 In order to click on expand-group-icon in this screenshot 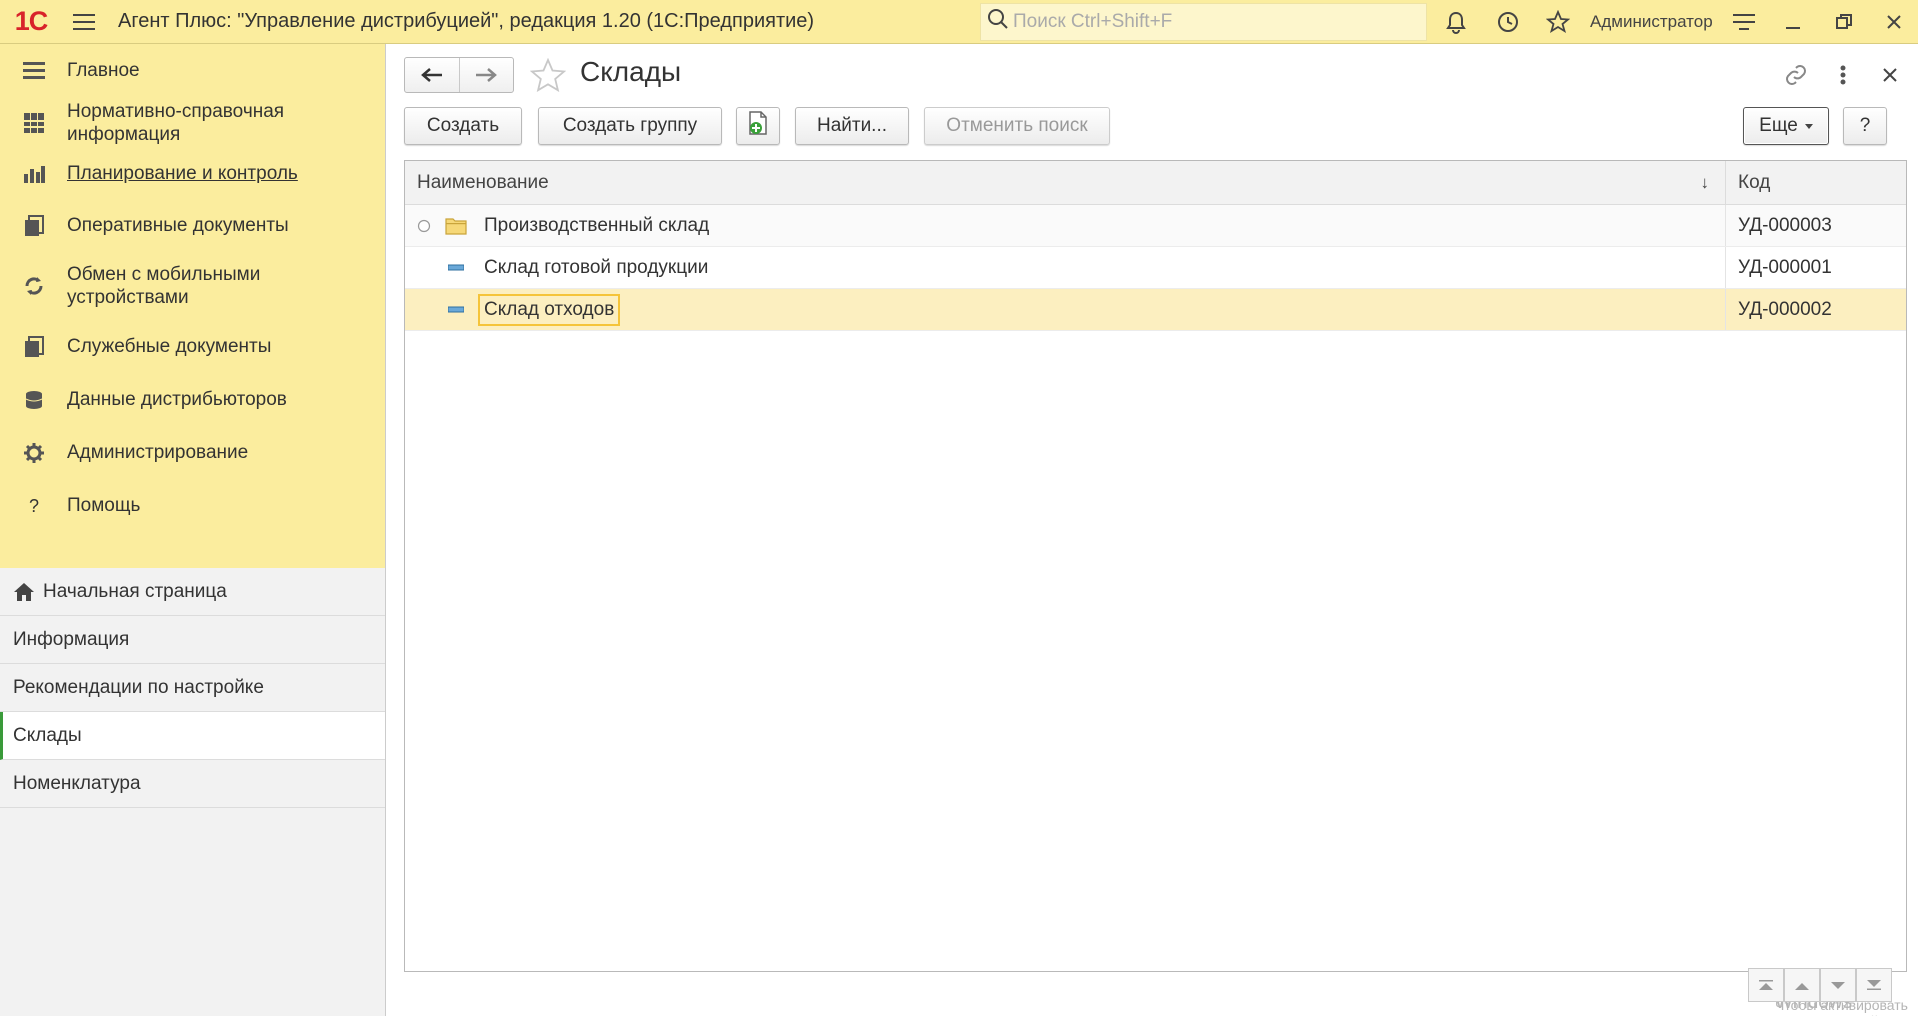, I will do `click(424, 226)`.